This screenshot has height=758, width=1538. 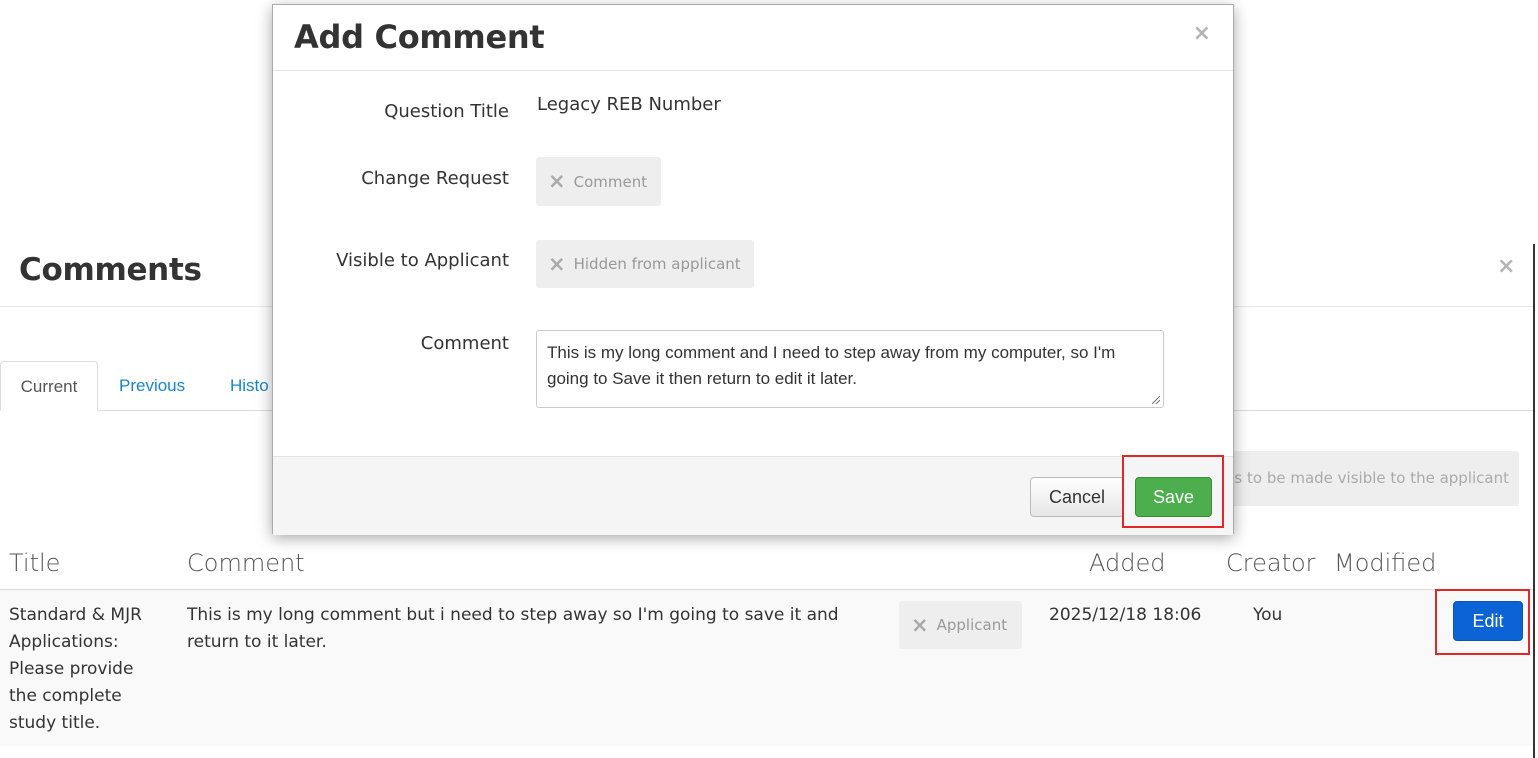 What do you see at coordinates (1385, 563) in the screenshot?
I see `column-header-modified: Modified` at bounding box center [1385, 563].